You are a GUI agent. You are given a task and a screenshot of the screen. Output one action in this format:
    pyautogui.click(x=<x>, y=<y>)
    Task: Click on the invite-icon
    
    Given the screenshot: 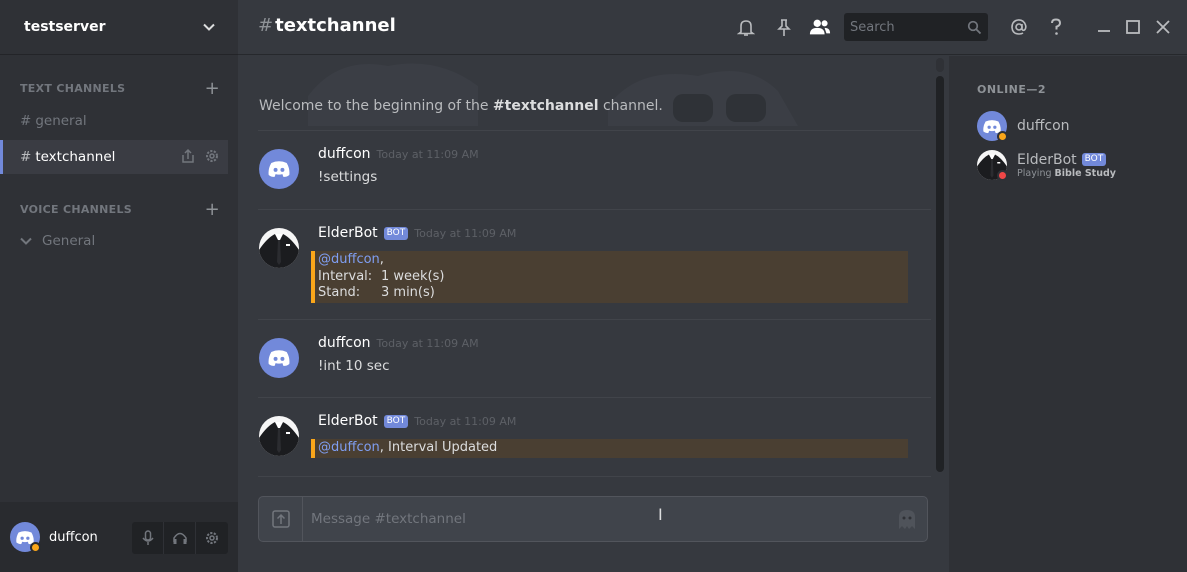 What is the action you would take?
    pyautogui.click(x=188, y=156)
    